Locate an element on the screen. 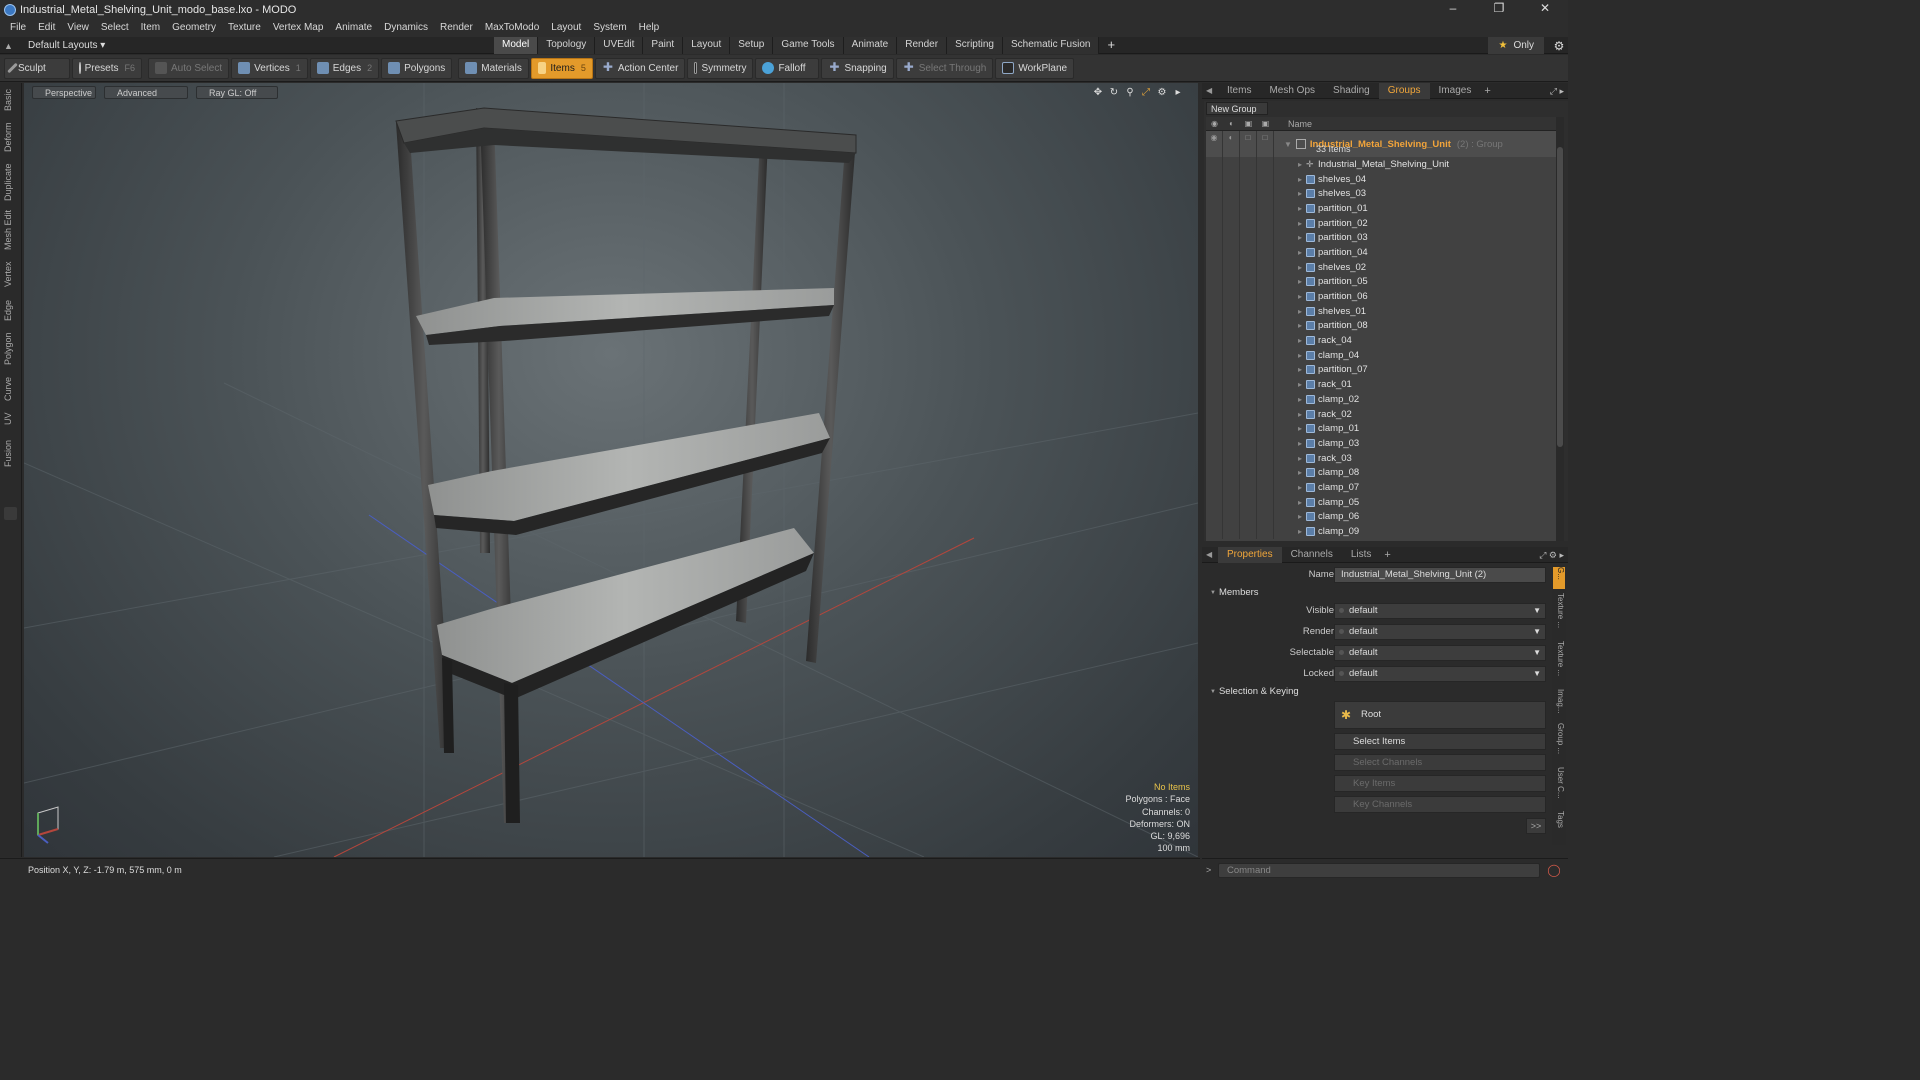 This screenshot has height=1080, width=1920. fit-icon: ⤢ is located at coordinates (1146, 92).